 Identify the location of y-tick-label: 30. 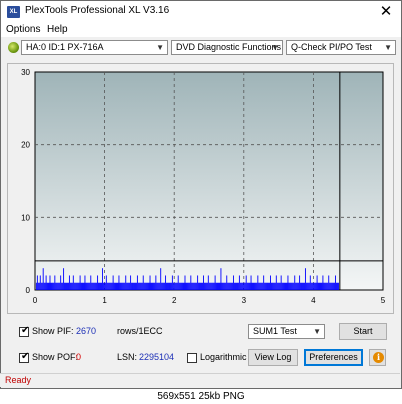
(25, 72).